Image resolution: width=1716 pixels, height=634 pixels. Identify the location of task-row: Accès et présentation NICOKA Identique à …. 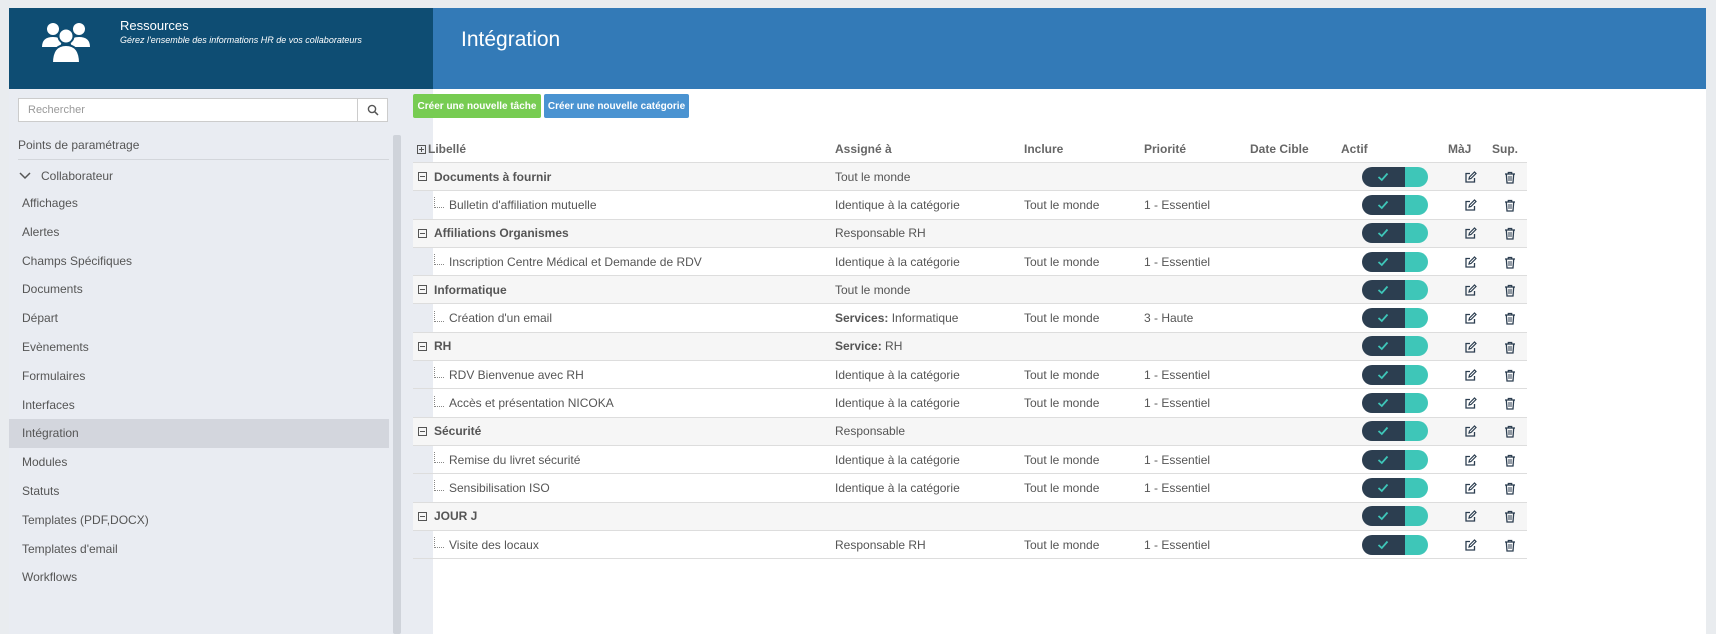
(970, 403).